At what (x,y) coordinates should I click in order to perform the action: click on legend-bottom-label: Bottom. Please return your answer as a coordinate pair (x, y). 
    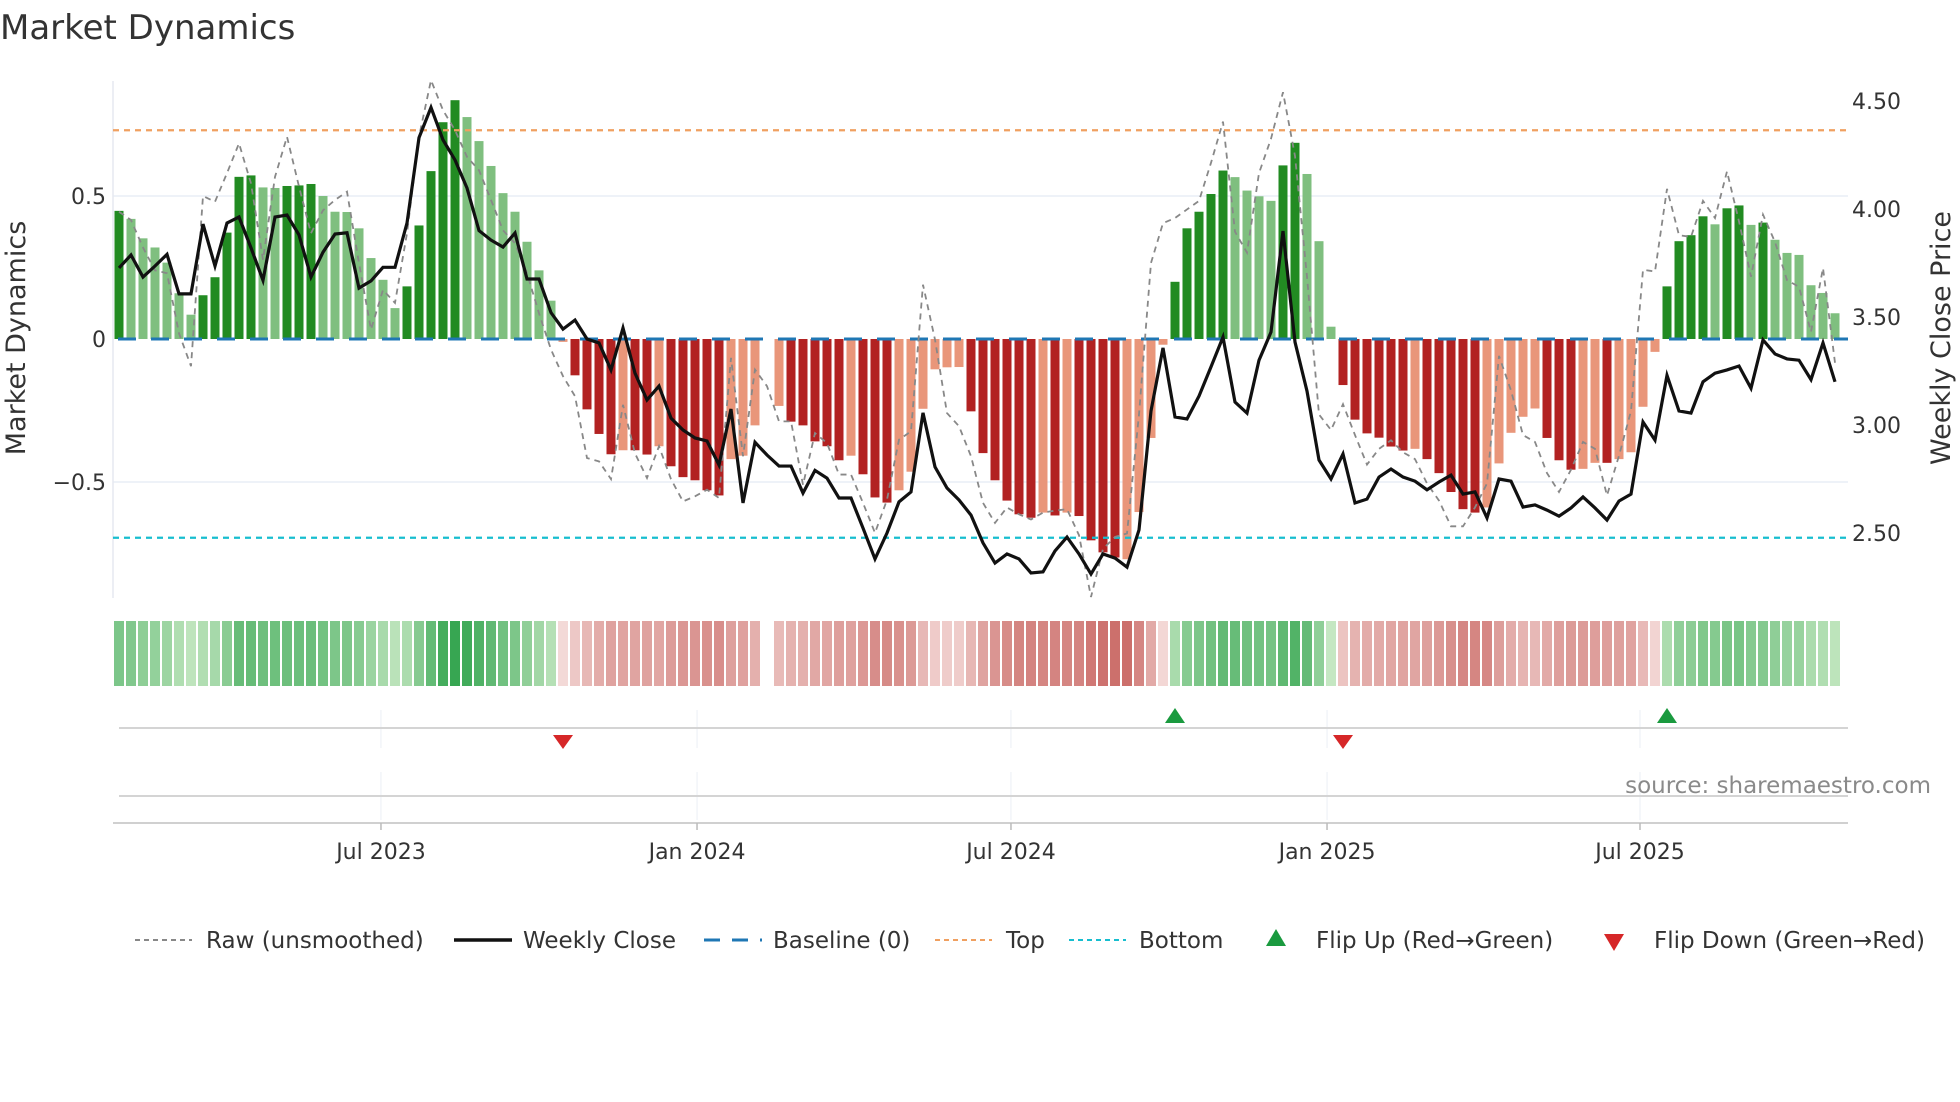
    Looking at the image, I should click on (1181, 941).